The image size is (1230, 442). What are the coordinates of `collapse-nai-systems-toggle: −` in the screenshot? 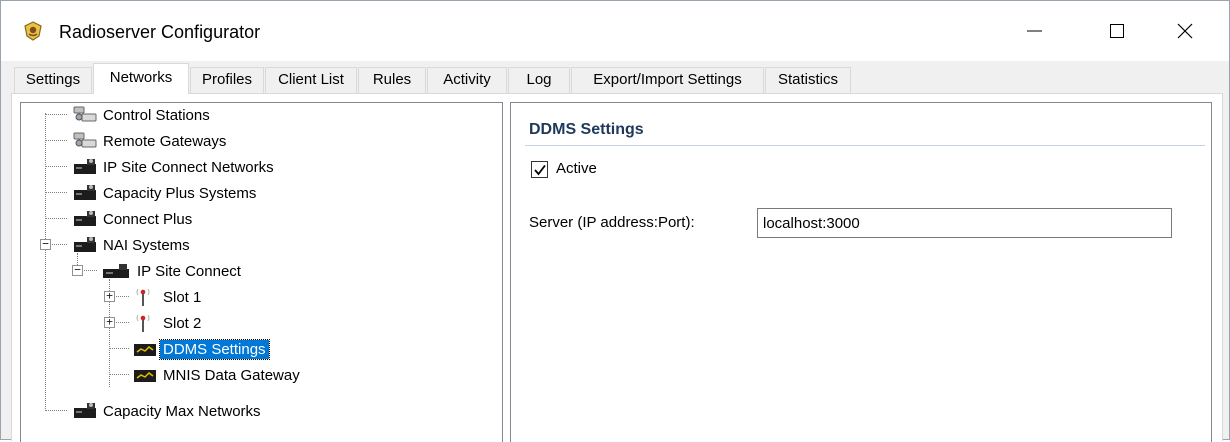 It's located at (45, 244).